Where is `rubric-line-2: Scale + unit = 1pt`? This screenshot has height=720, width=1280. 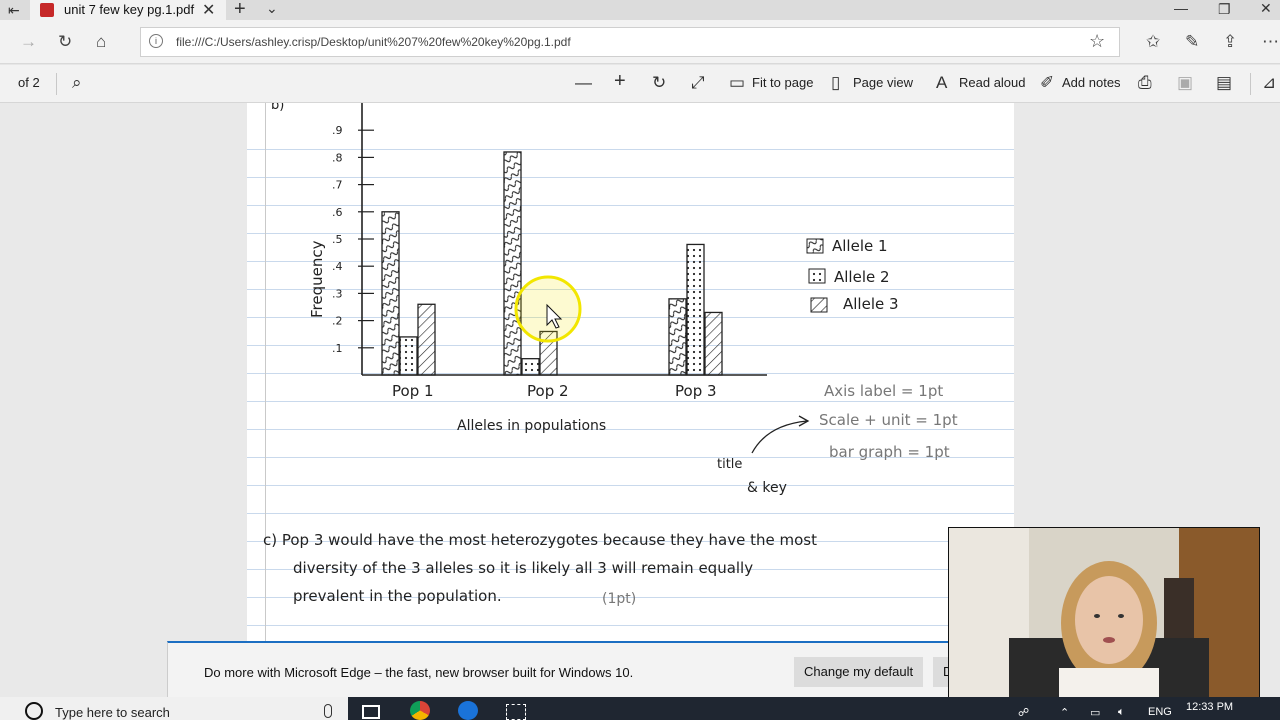
rubric-line-2: Scale + unit = 1pt is located at coordinates (888, 420).